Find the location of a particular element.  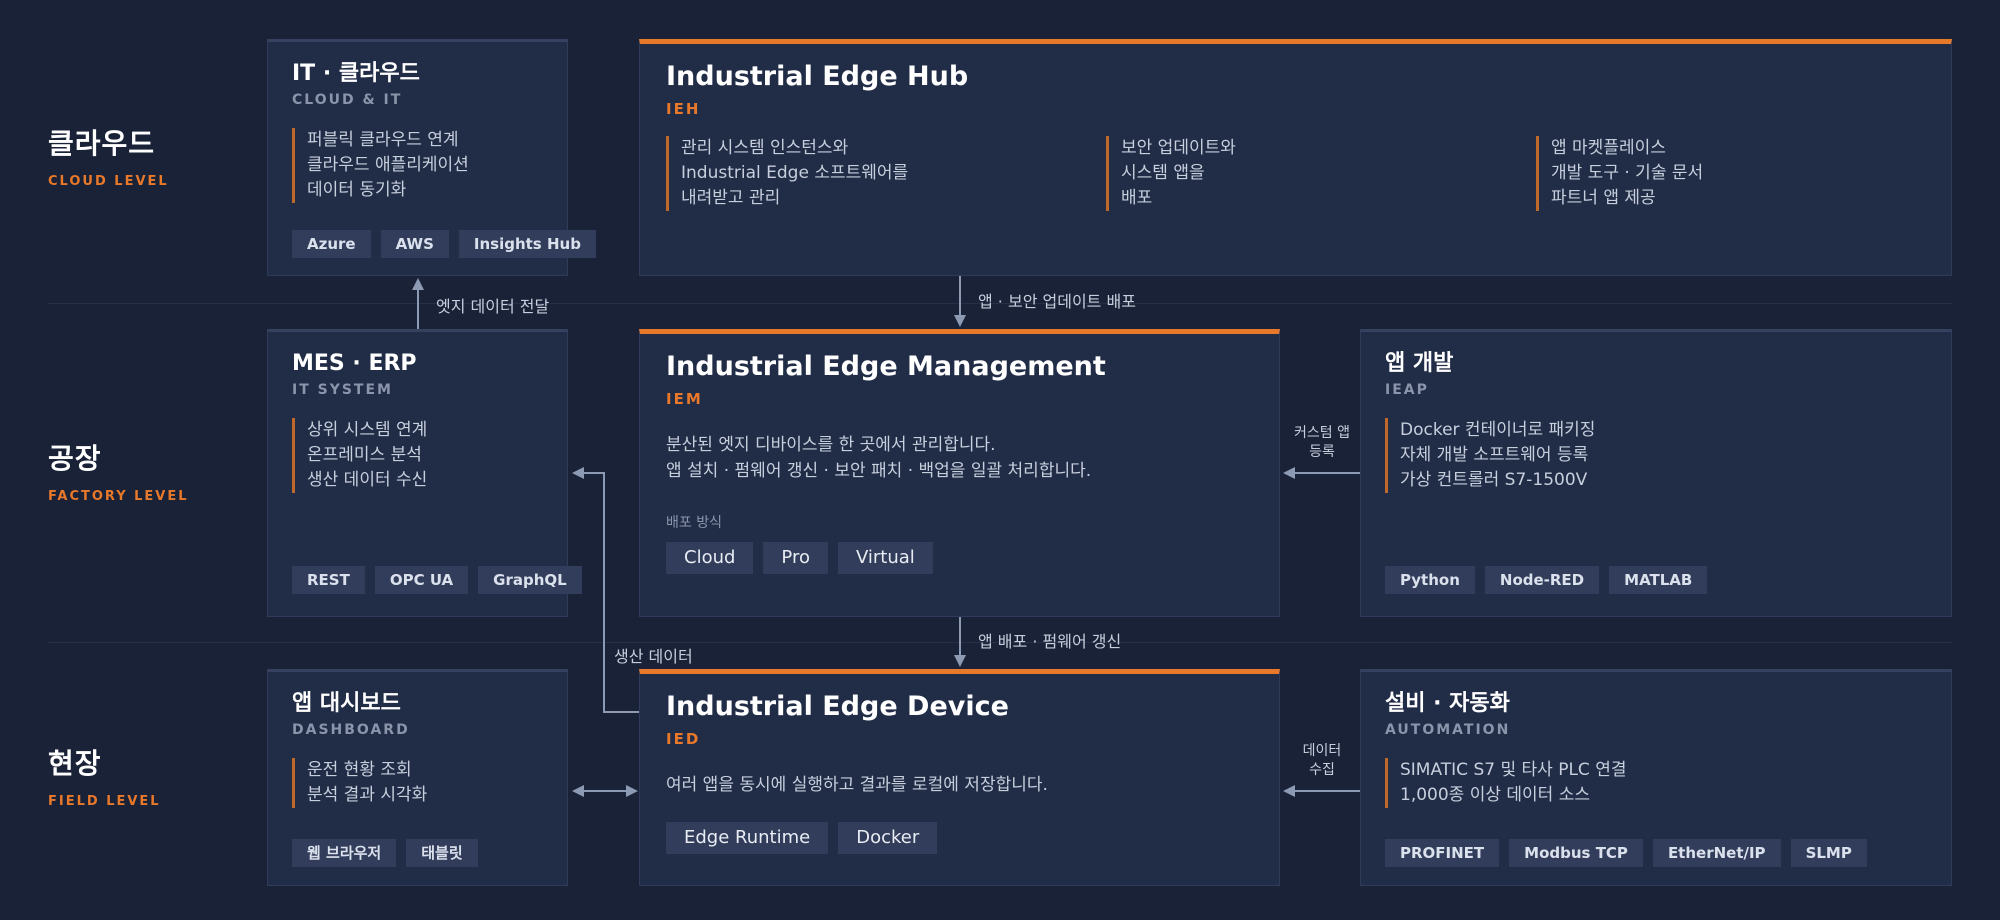

bullet-item: 생산 데이터 수신 is located at coordinates (367, 480).